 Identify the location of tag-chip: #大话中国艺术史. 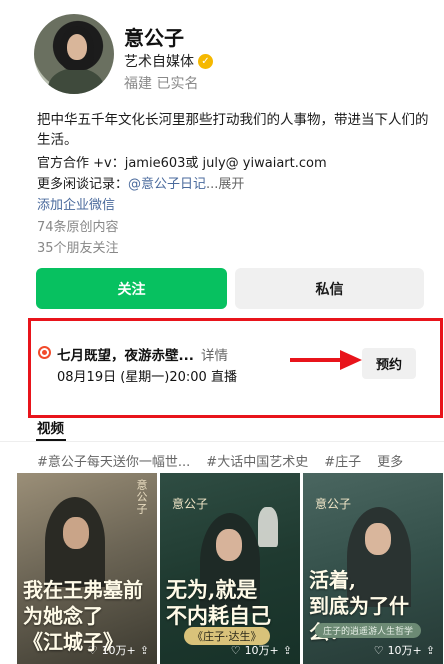
(257, 460).